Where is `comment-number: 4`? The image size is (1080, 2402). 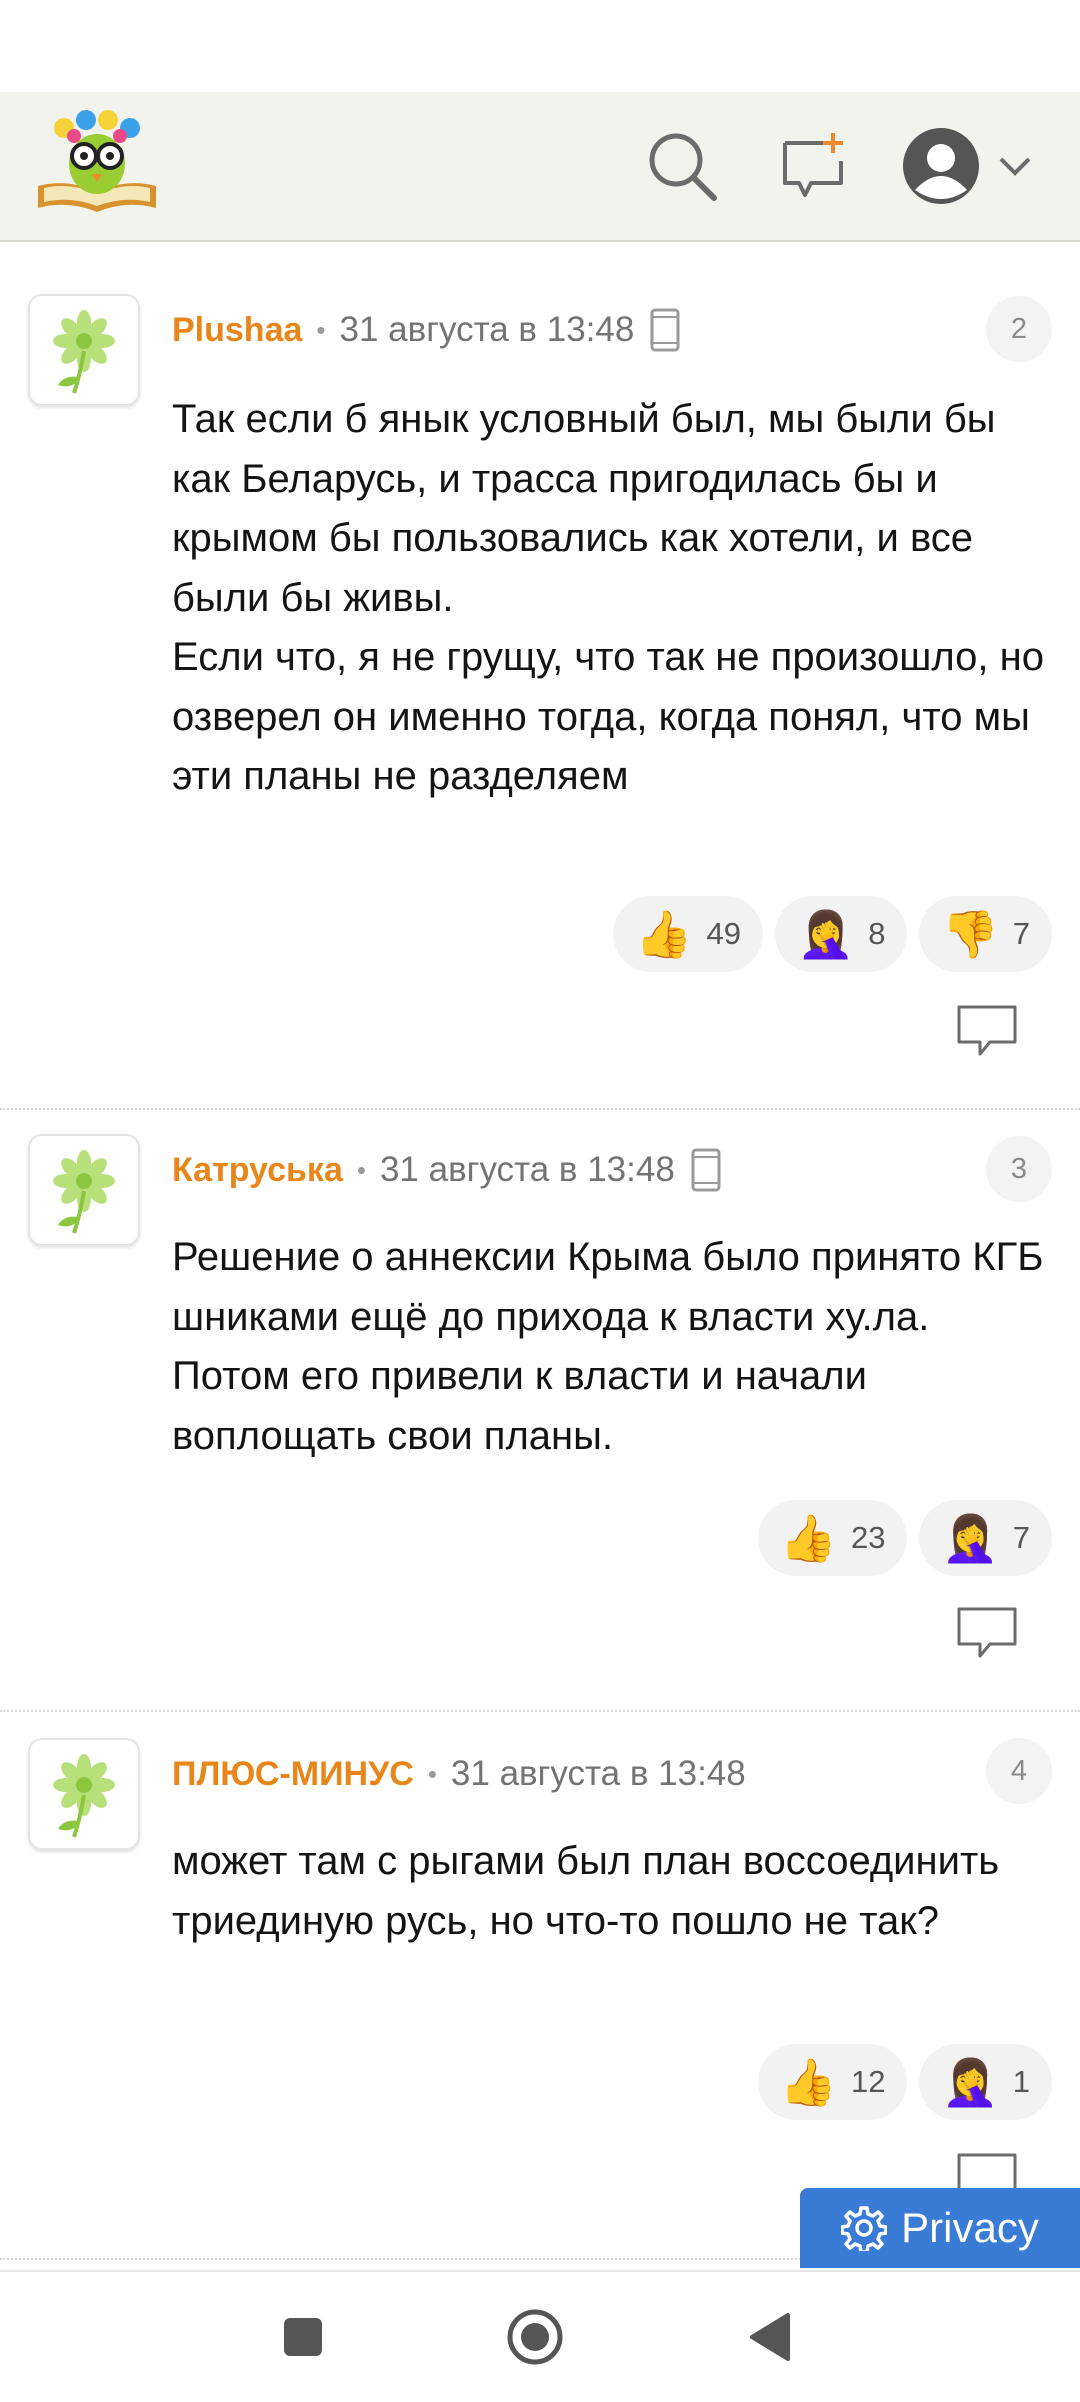 comment-number: 4 is located at coordinates (1019, 1771).